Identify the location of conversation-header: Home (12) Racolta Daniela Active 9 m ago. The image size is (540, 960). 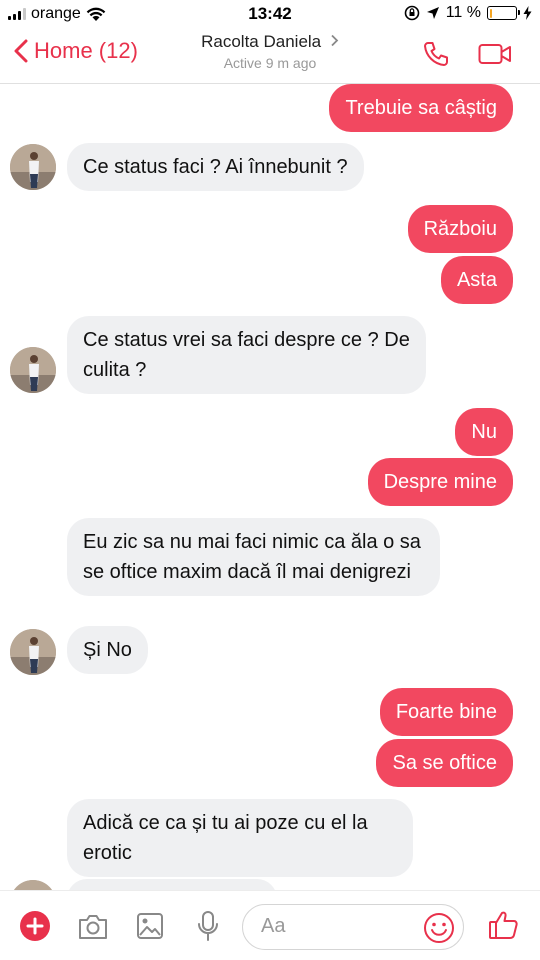
(270, 56).